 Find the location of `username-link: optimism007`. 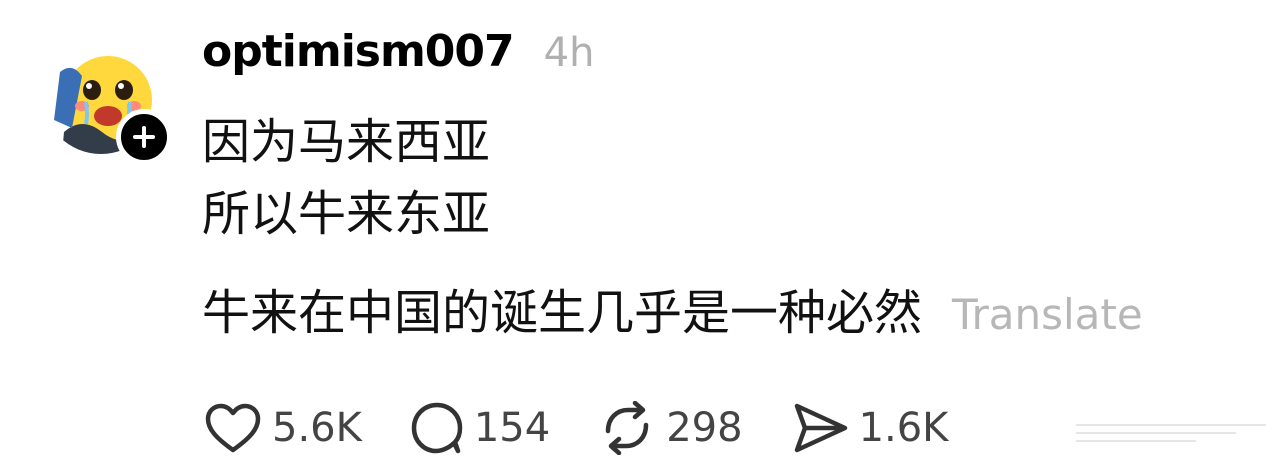

username-link: optimism007 is located at coordinates (358, 51).